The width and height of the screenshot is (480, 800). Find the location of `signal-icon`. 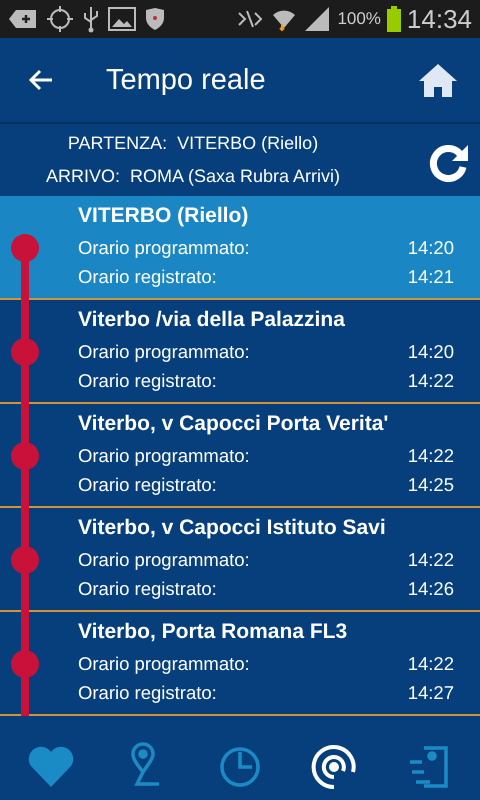

signal-icon is located at coordinates (317, 19).